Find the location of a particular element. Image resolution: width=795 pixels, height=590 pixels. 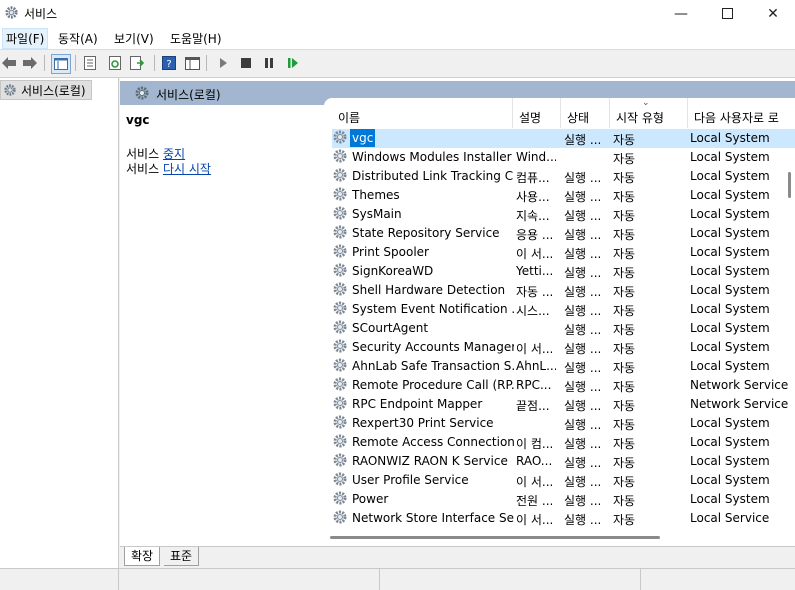

refresh-icon is located at coordinates (115, 63).